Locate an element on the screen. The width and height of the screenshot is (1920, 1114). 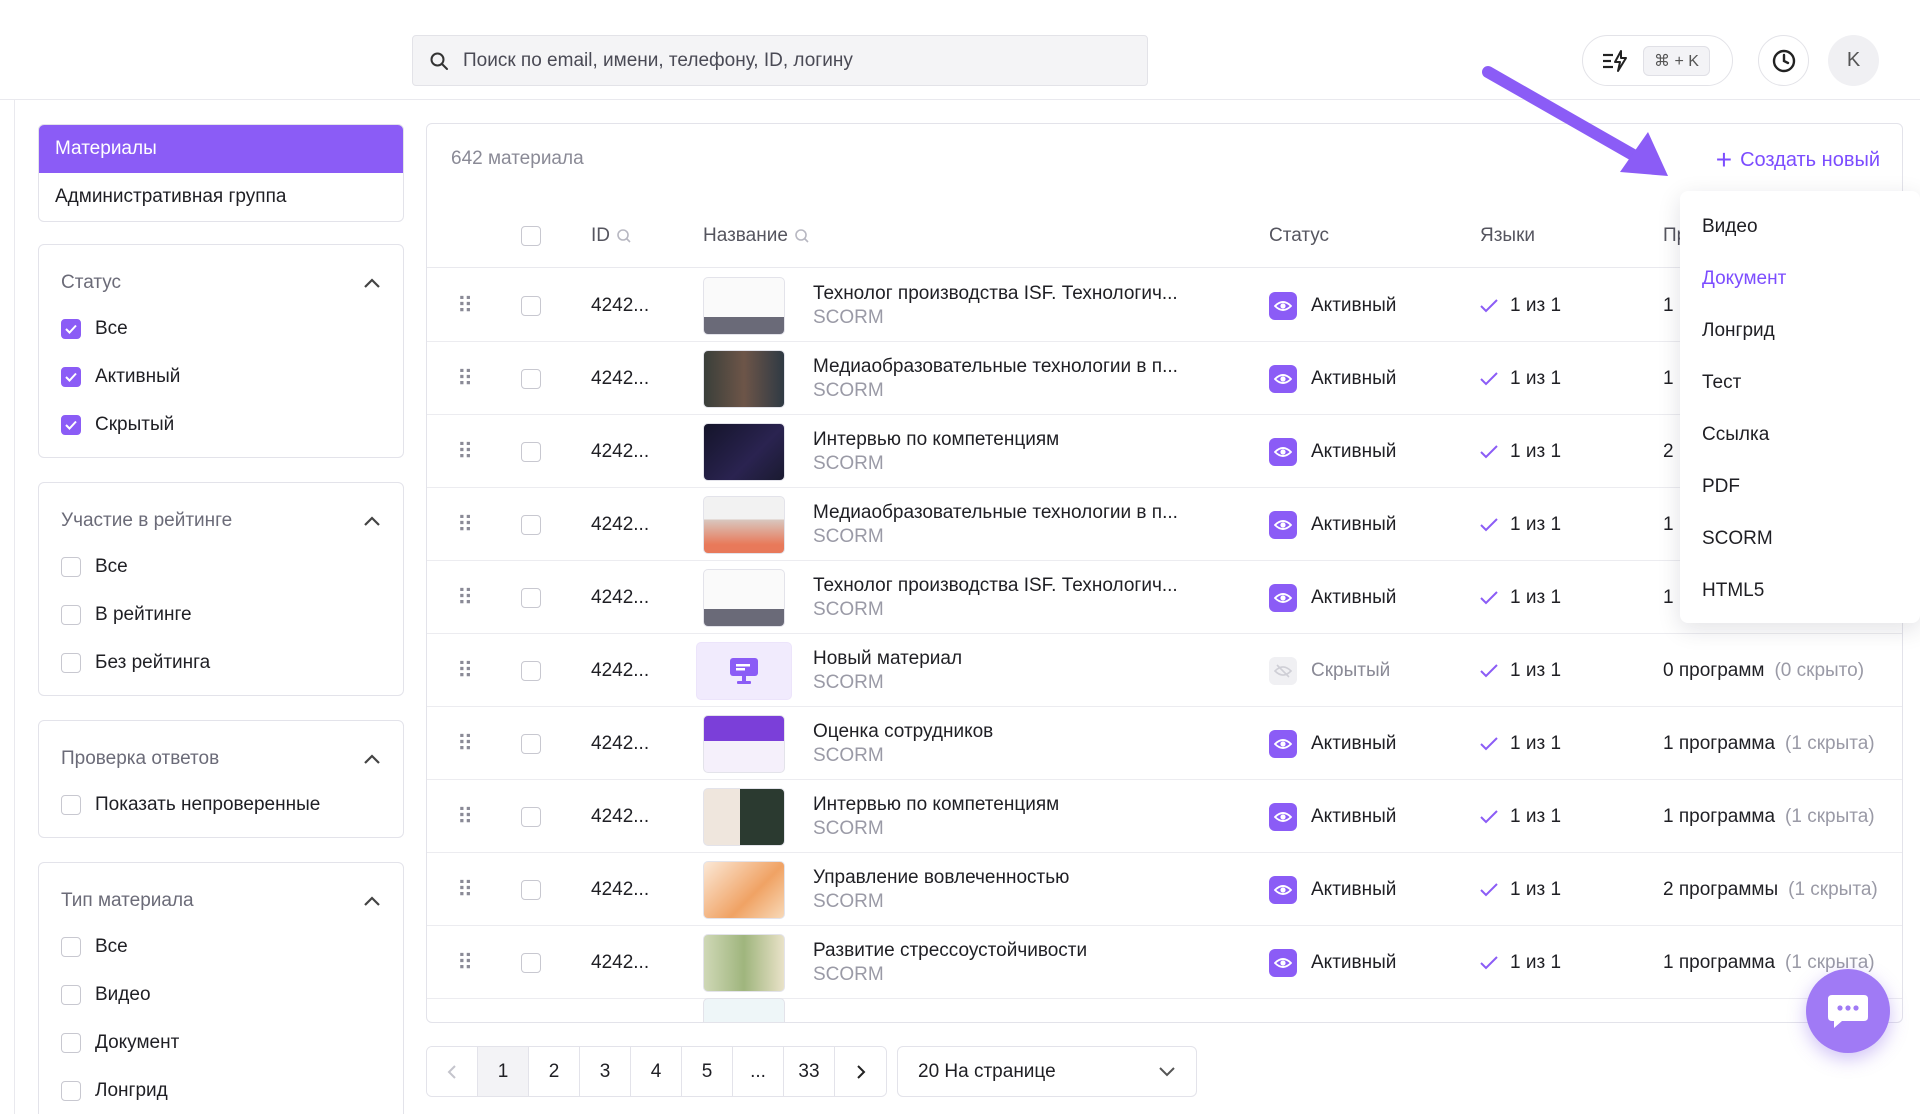
page-button: 1 is located at coordinates (503, 1071).